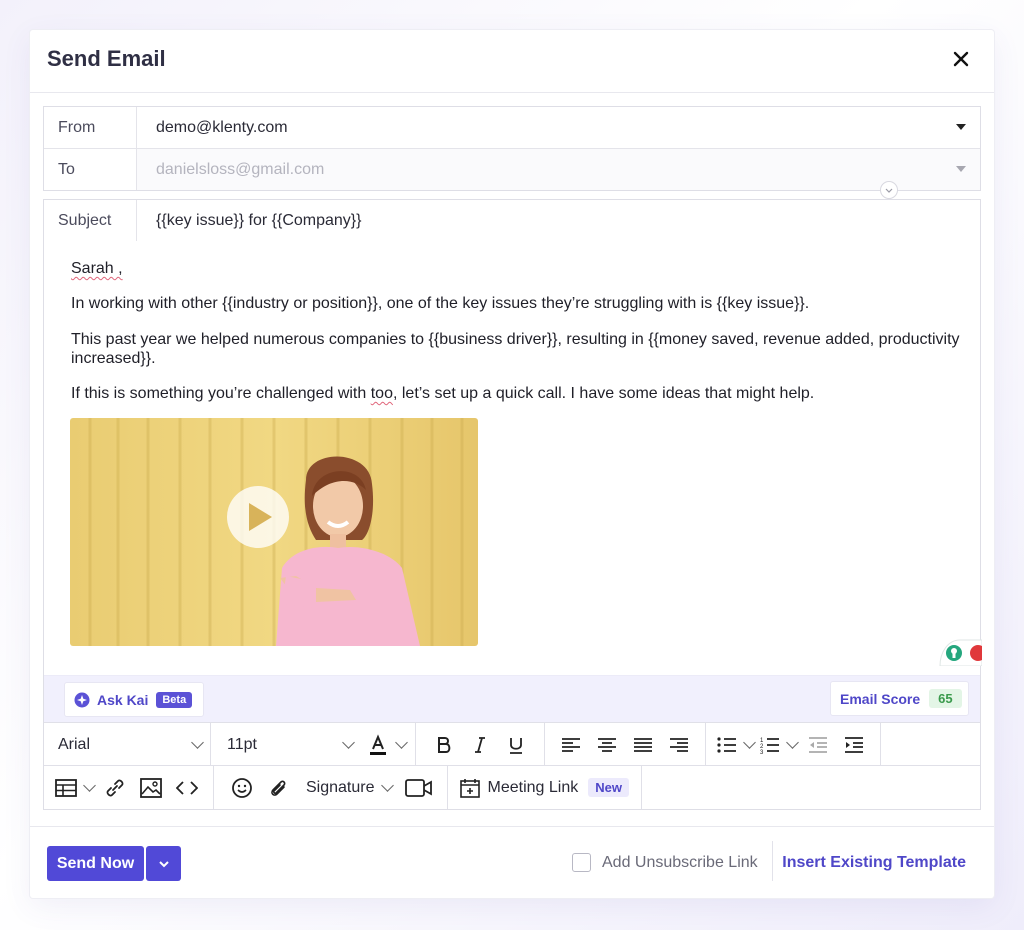 The width and height of the screenshot is (1024, 930). What do you see at coordinates (378, 744) in the screenshot?
I see `text-color-icon` at bounding box center [378, 744].